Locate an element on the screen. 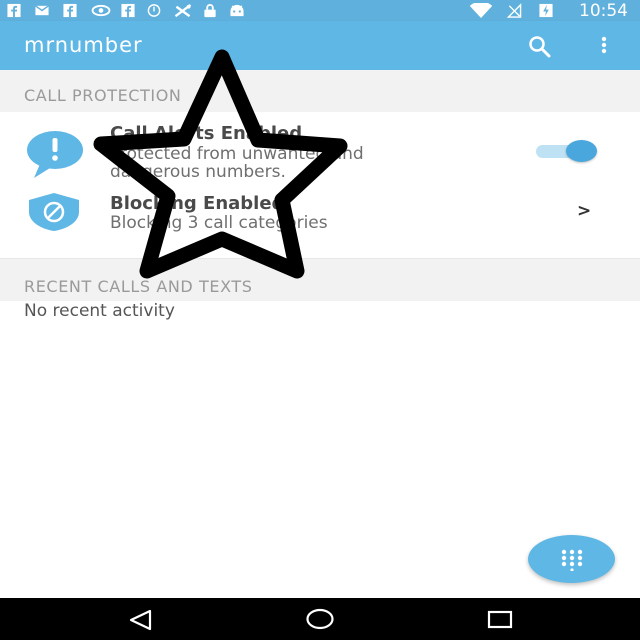 The width and height of the screenshot is (640, 640). blocking-subtitle: Blocking 3 call categories is located at coordinates (219, 223).